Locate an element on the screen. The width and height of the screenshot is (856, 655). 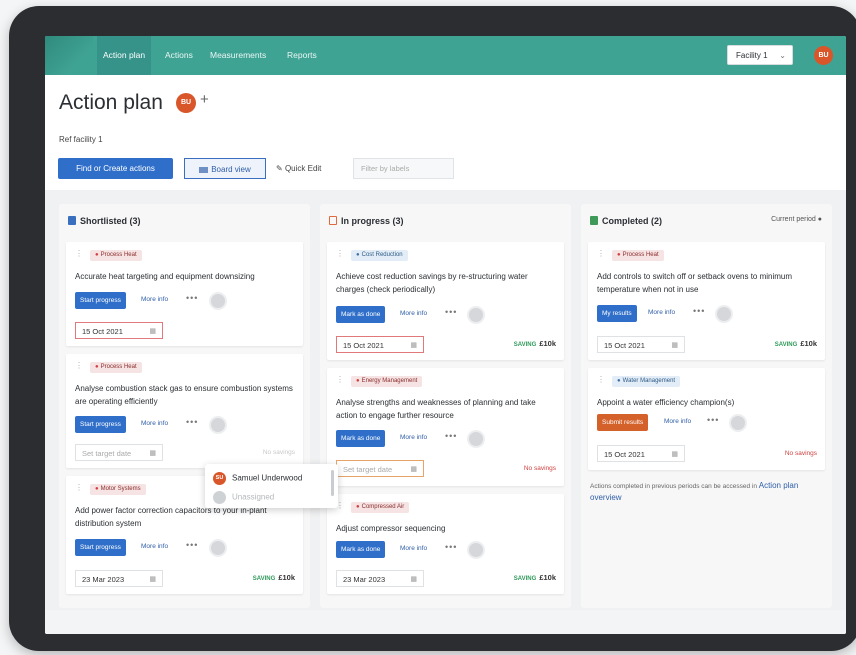
category-tag: ● Energy Management is located at coordinates (387, 381).